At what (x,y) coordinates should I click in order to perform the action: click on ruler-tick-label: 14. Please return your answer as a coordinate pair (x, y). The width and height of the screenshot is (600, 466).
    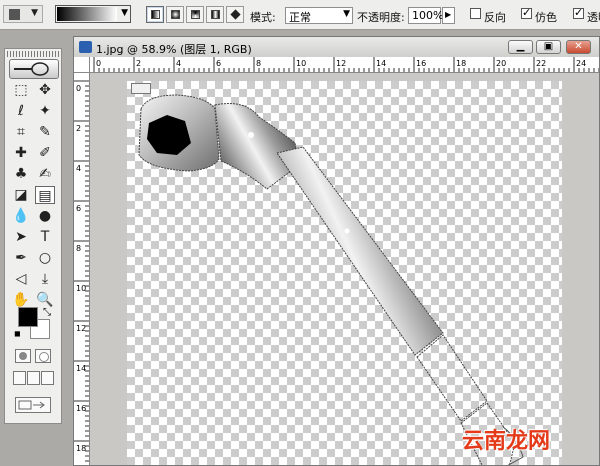
    Looking at the image, I should click on (381, 63).